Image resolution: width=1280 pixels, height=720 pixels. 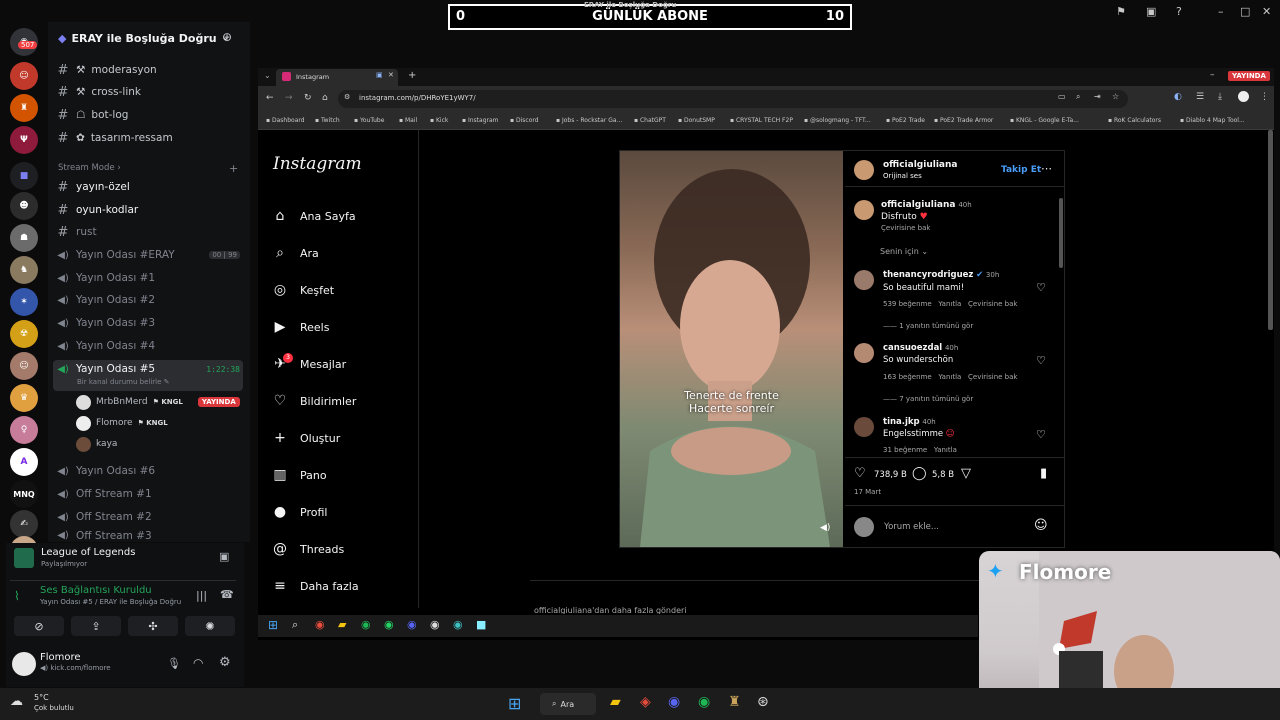 What do you see at coordinates (524, 120) in the screenshot?
I see `bookmark-item: ▪ Discord` at bounding box center [524, 120].